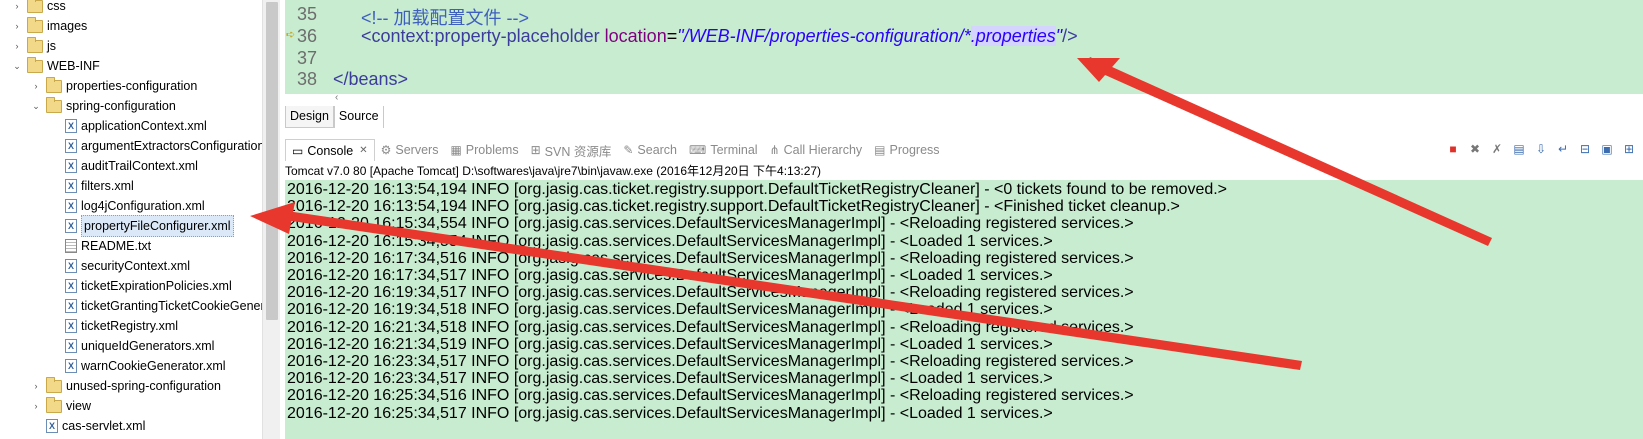  I want to click on word-wrap-icon: ↵, so click(1563, 149).